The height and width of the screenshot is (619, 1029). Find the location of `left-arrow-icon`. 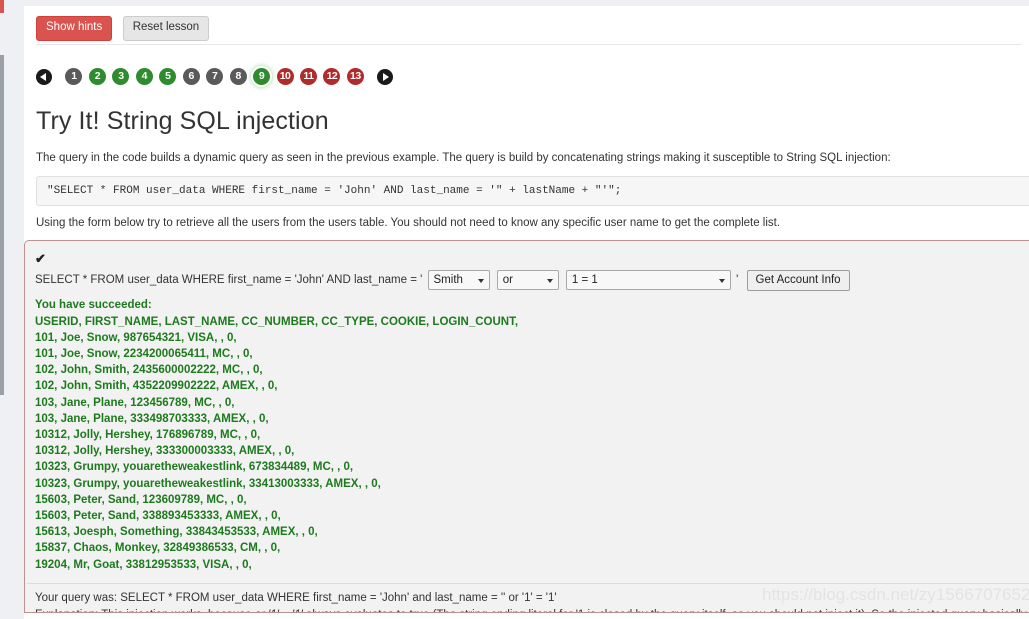

left-arrow-icon is located at coordinates (44, 76).